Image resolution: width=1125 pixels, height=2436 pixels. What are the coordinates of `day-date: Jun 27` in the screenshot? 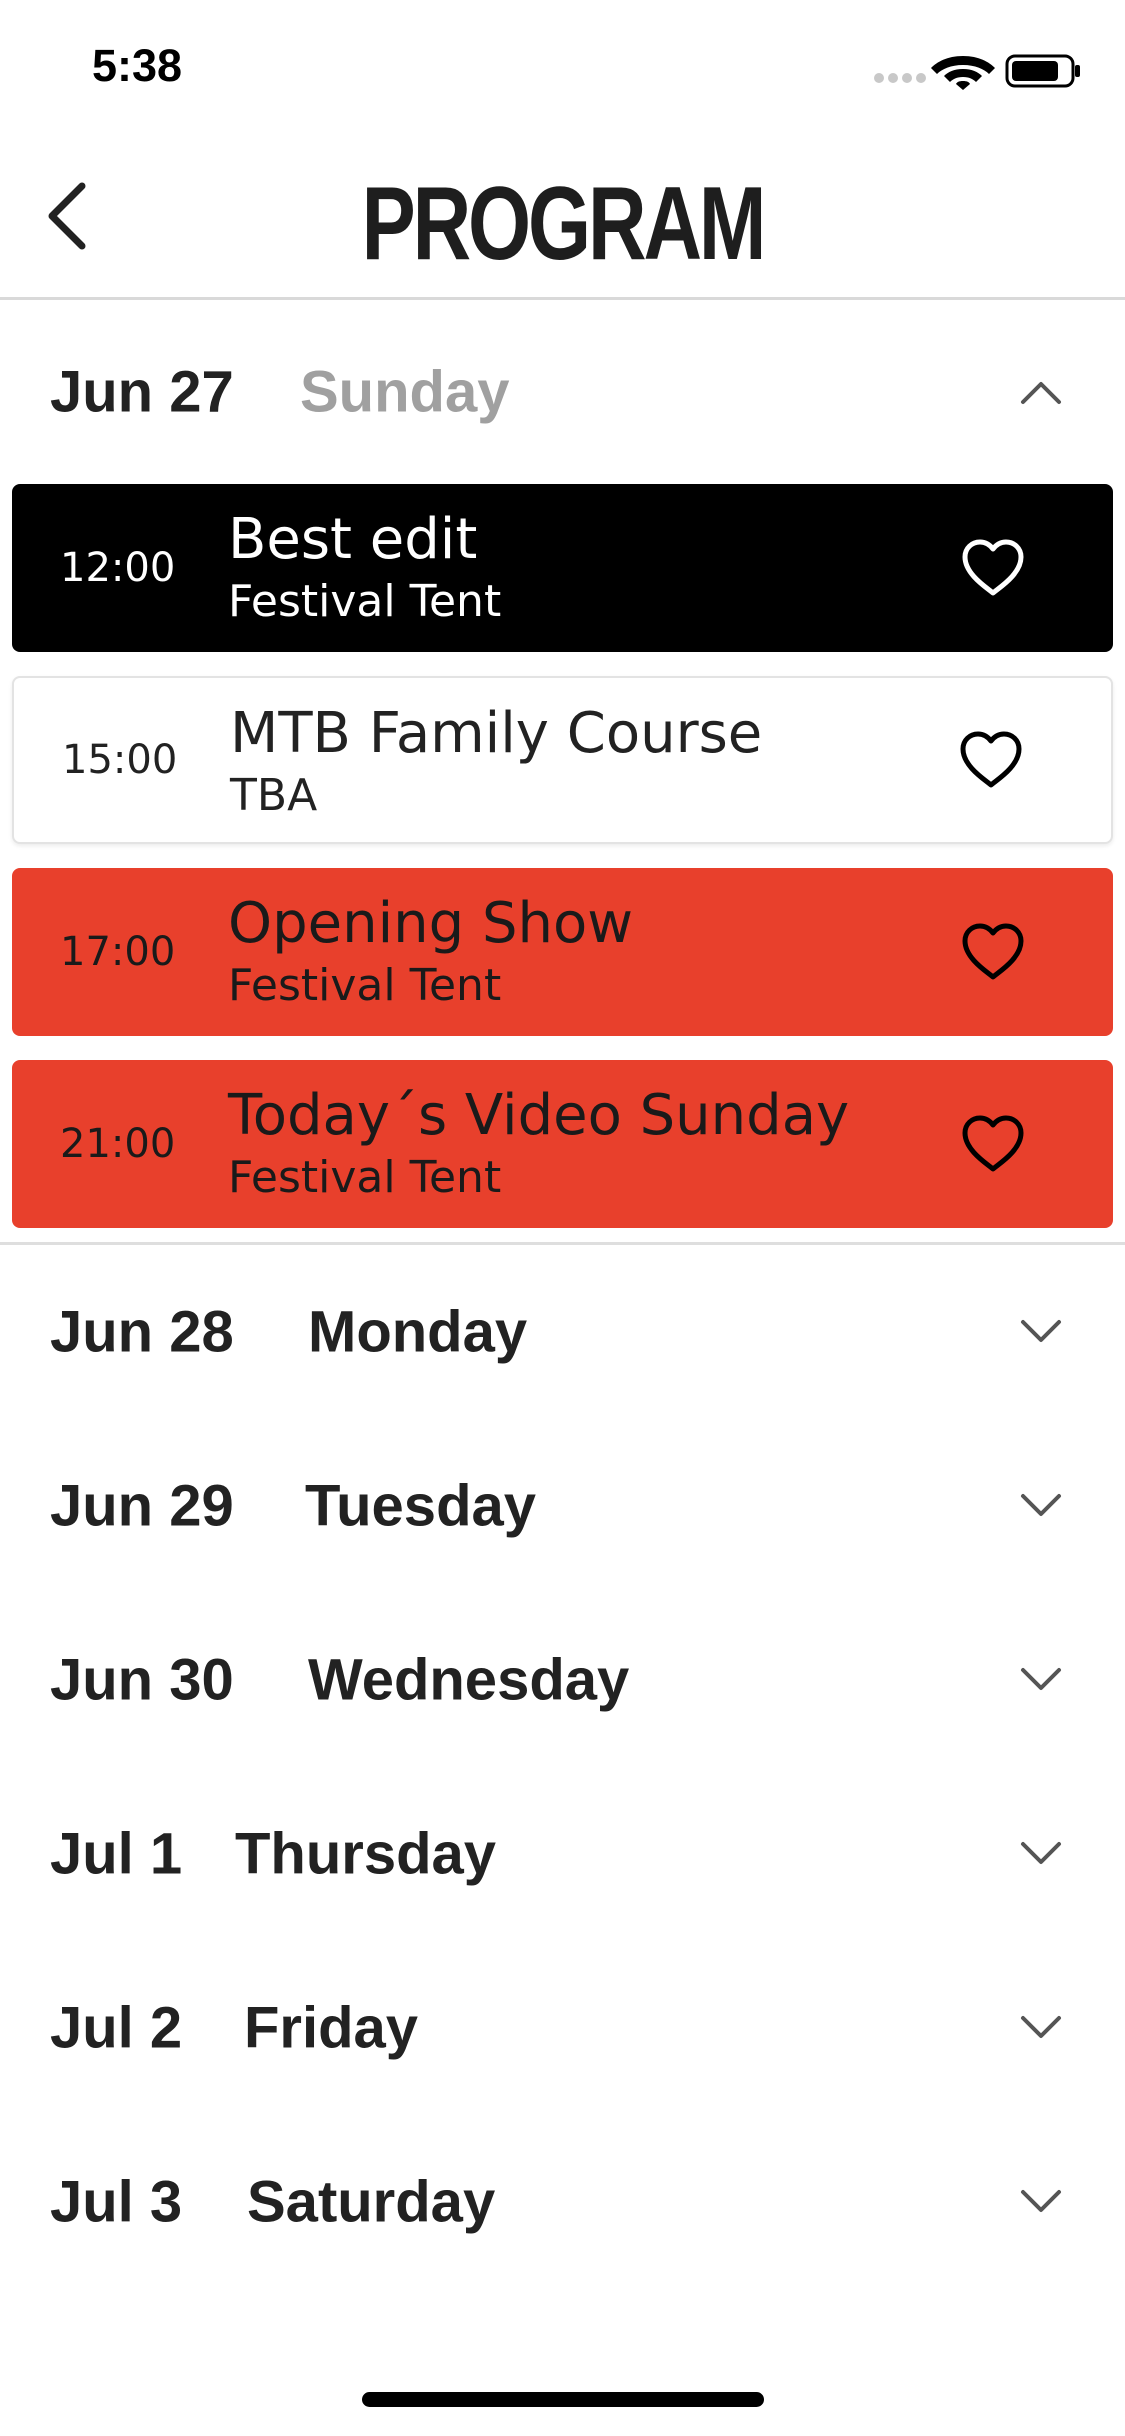 It's located at (142, 392).